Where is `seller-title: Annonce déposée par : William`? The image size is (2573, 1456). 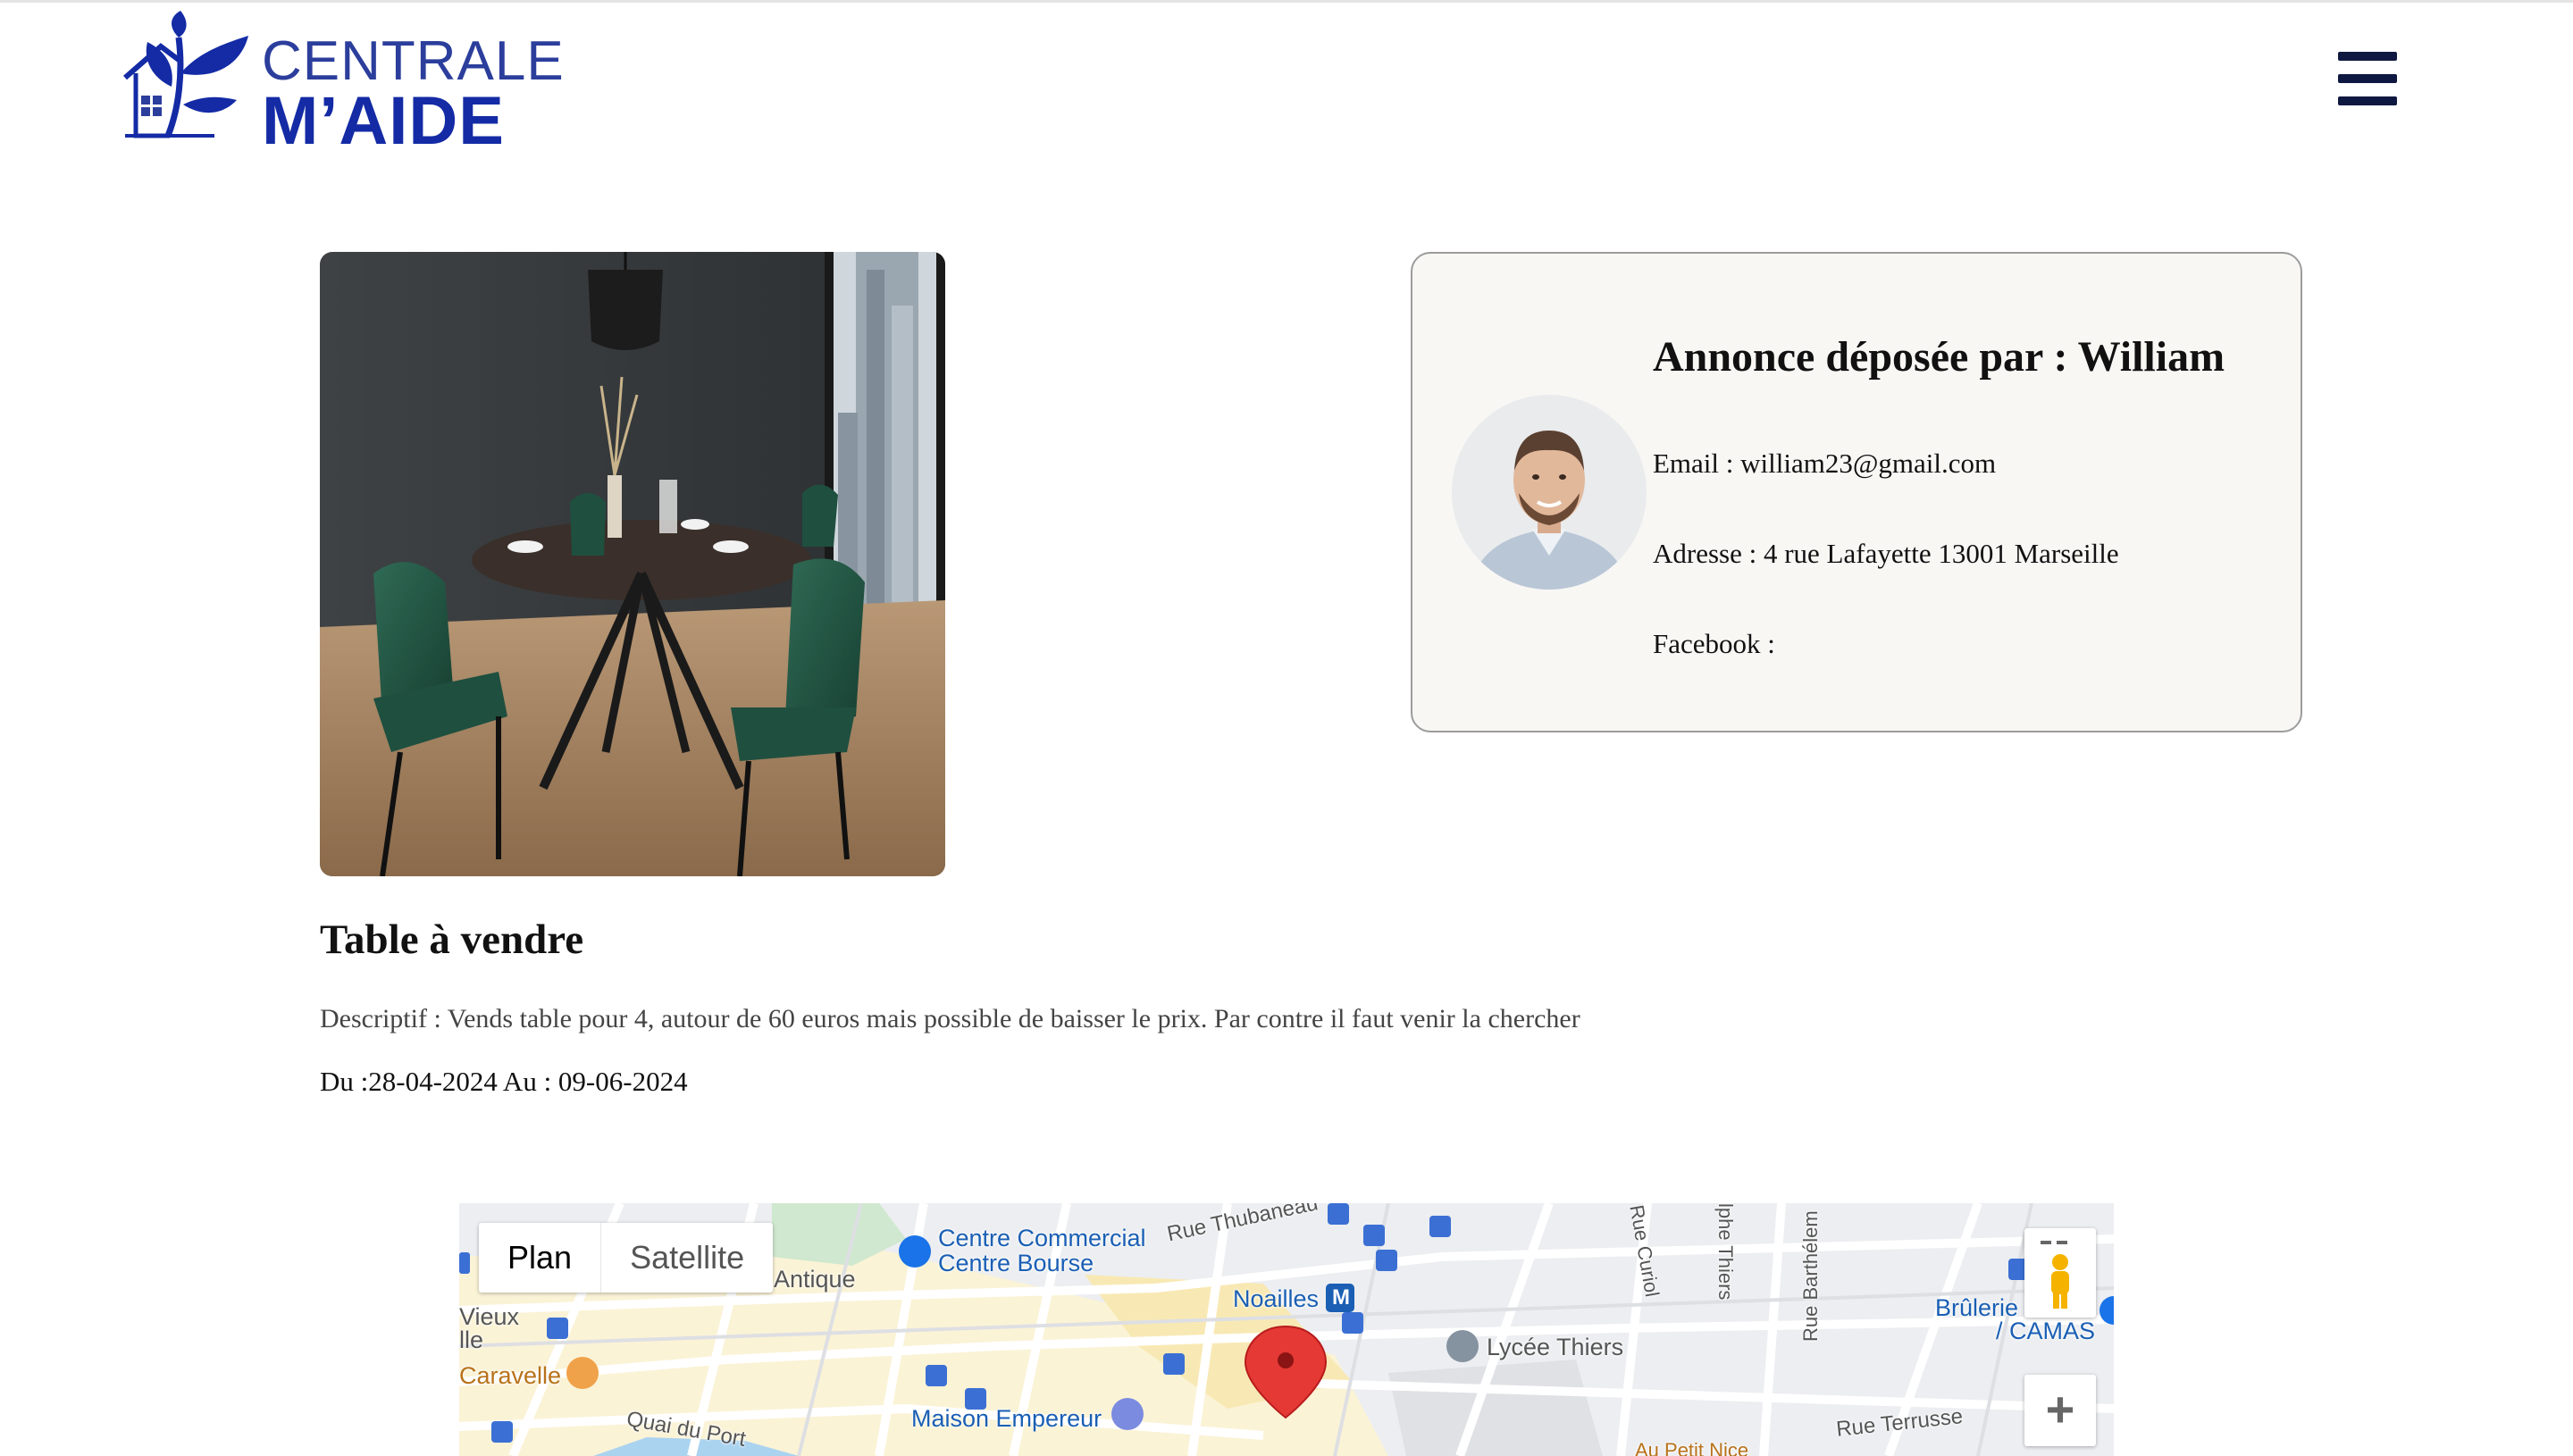 seller-title: Annonce déposée par : William is located at coordinates (1939, 357).